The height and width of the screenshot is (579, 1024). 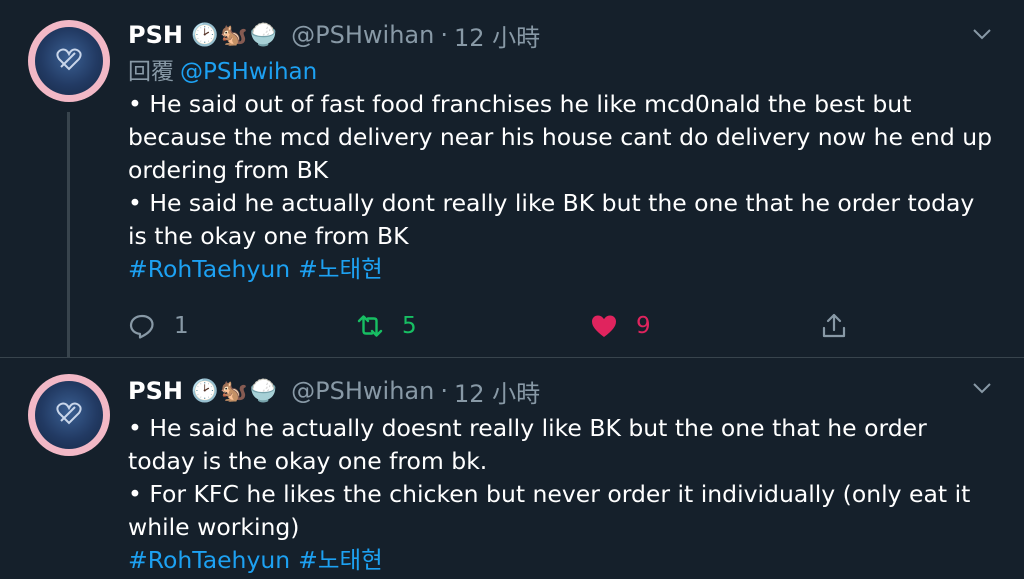 What do you see at coordinates (620, 326) in the screenshot?
I see `like-button: 9` at bounding box center [620, 326].